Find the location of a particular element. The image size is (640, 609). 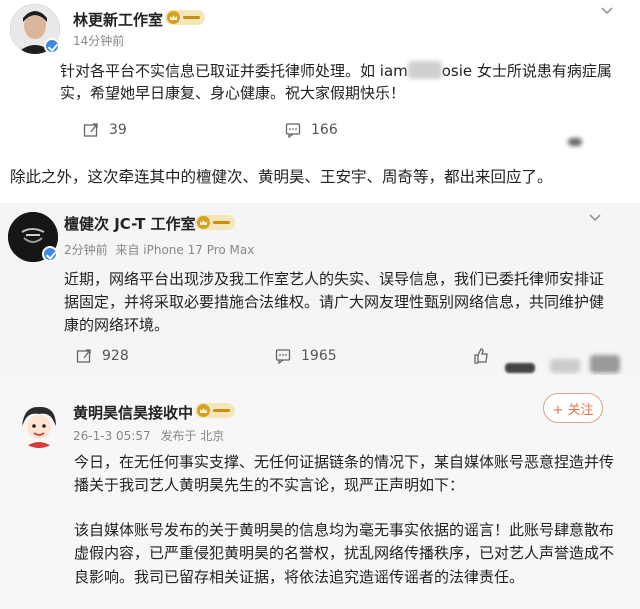

comment-count: 166 is located at coordinates (324, 130).